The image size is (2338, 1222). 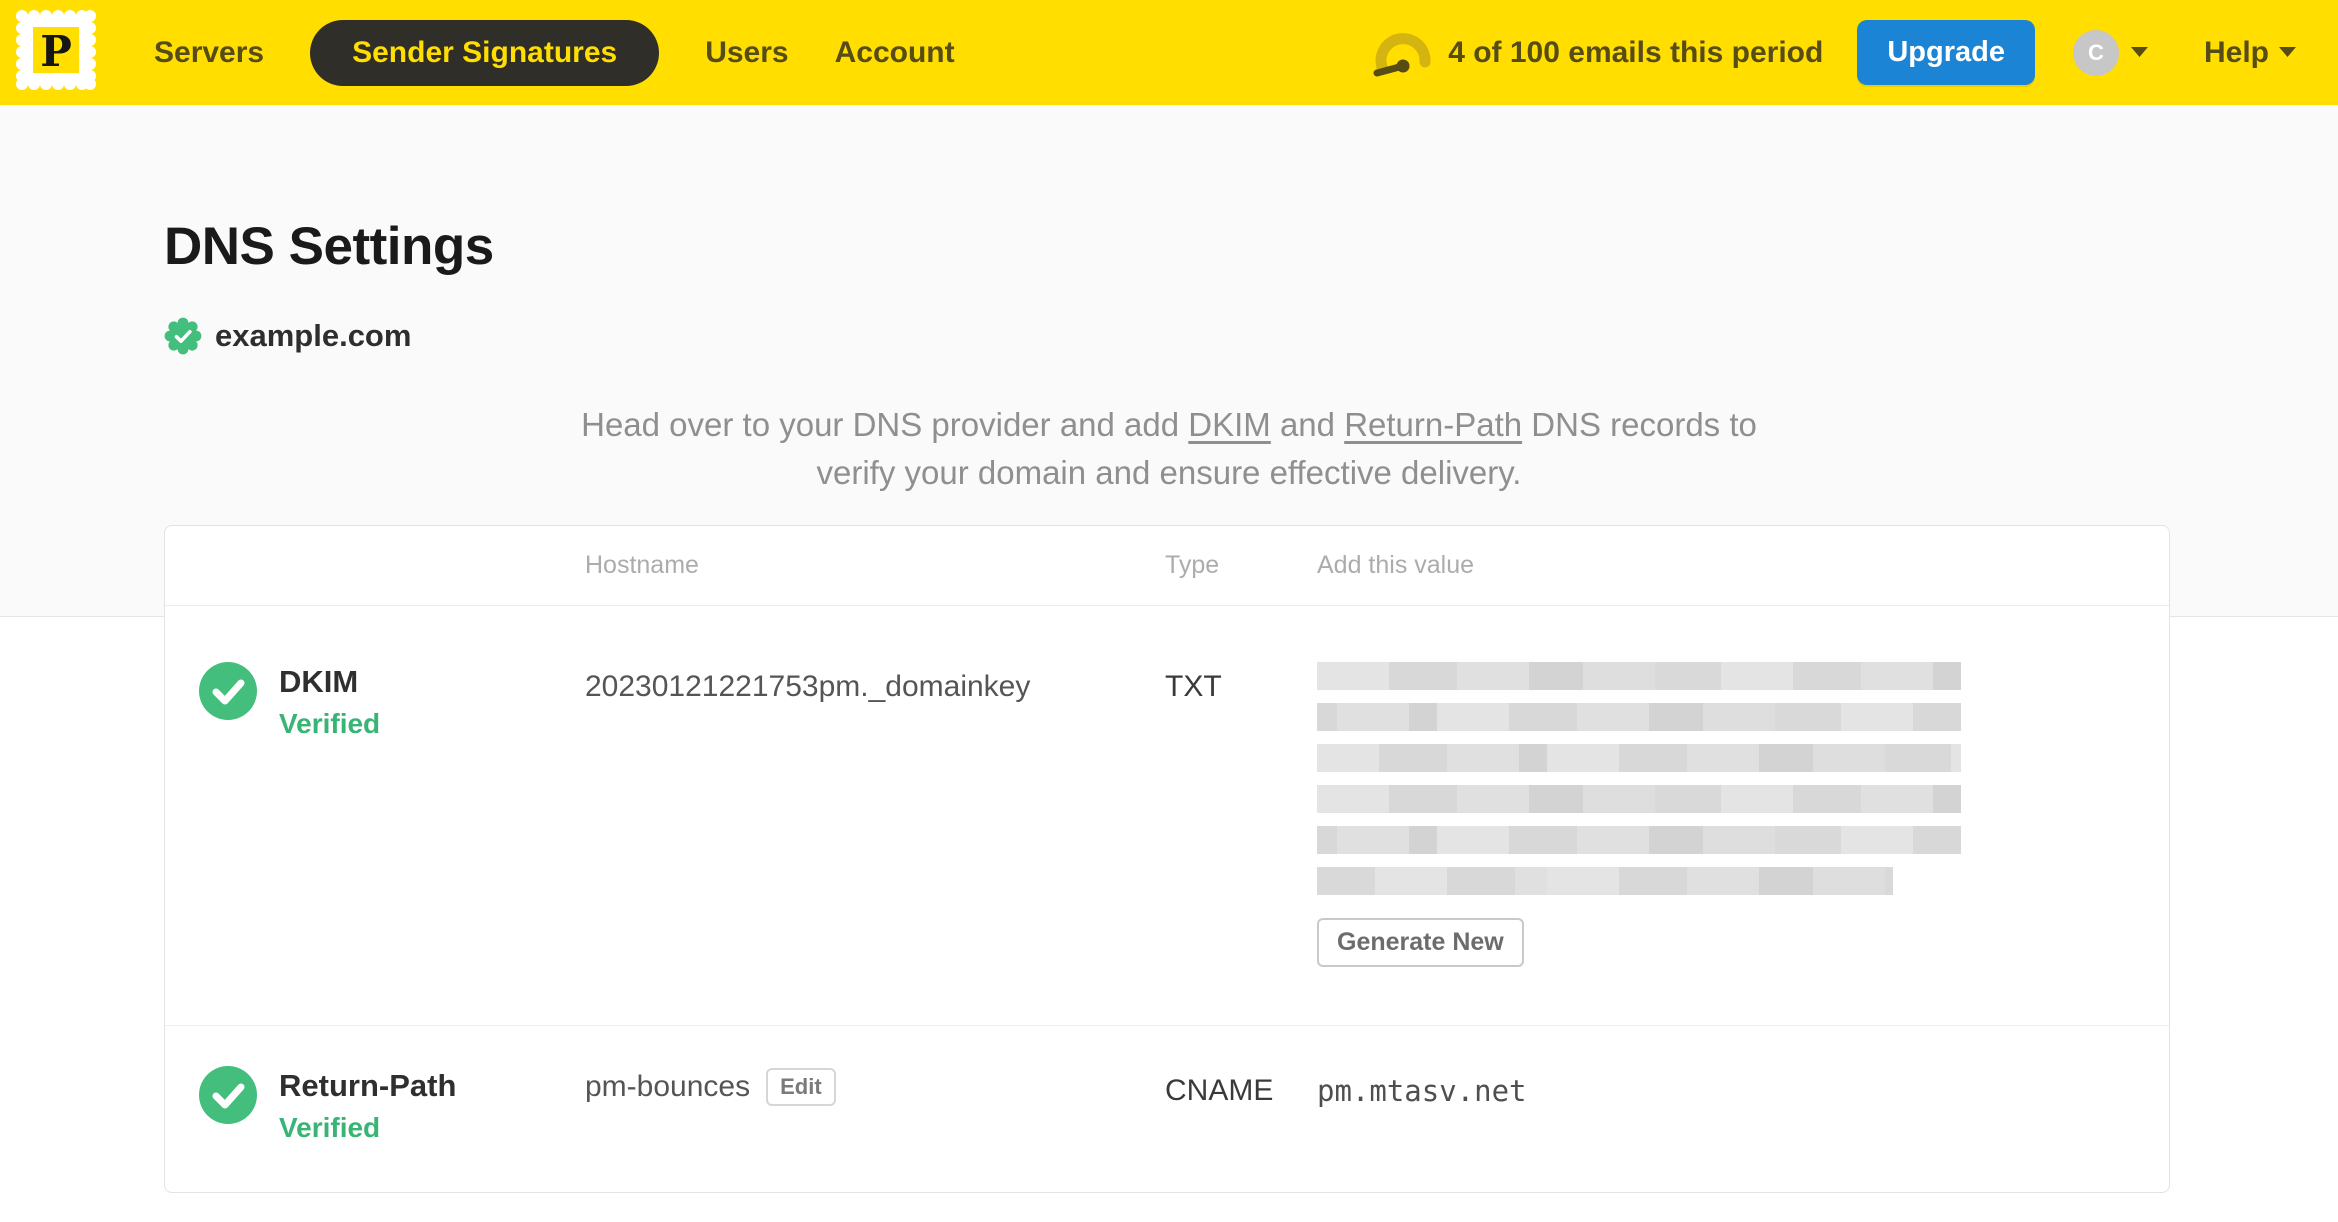 I want to click on domain-name: example.com, so click(x=313, y=335).